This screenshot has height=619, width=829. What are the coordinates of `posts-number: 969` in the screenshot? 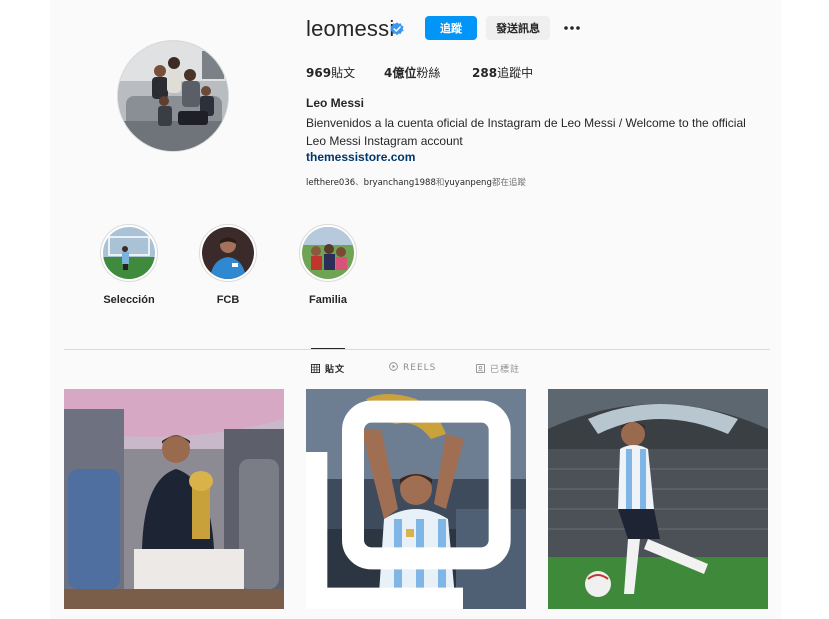 It's located at (319, 73).